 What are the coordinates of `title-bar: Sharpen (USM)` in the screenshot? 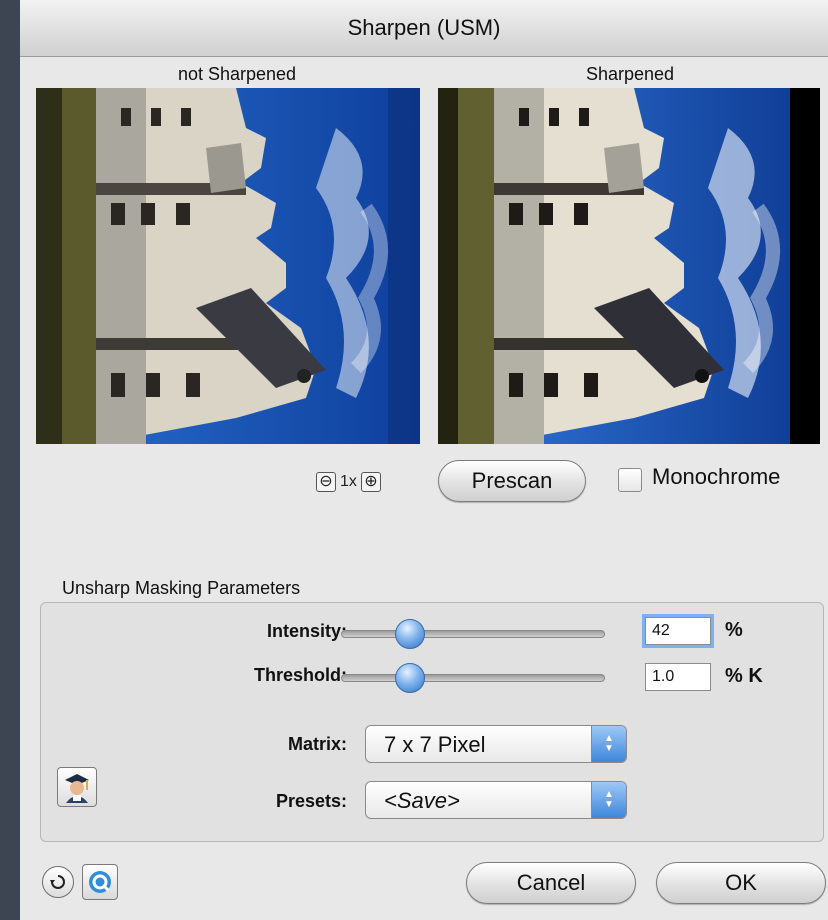 It's located at (424, 28).